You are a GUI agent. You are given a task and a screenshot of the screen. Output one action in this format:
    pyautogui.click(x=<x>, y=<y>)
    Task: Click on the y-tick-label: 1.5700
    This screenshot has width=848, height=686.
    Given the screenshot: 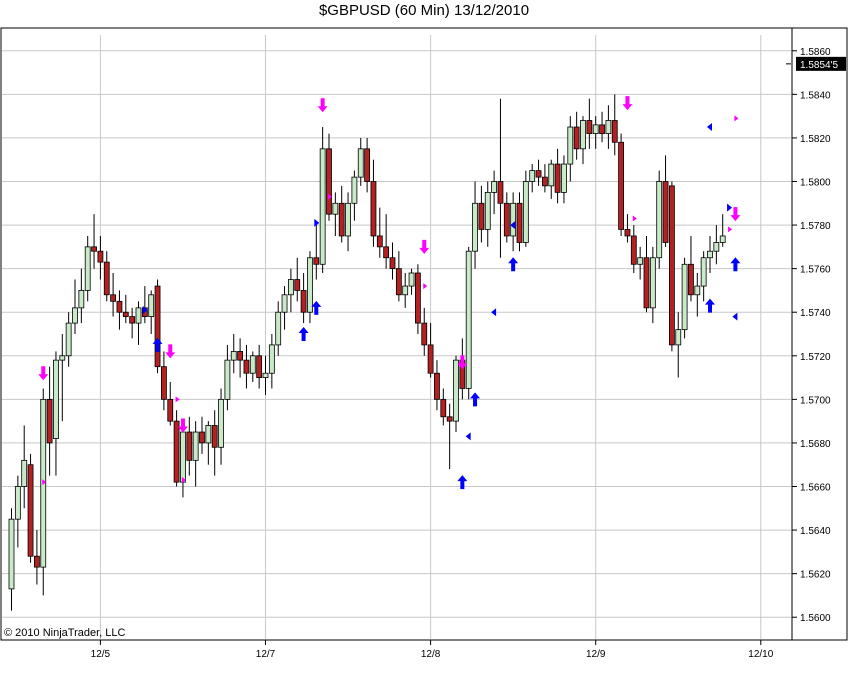 What is the action you would take?
    pyautogui.click(x=815, y=400)
    